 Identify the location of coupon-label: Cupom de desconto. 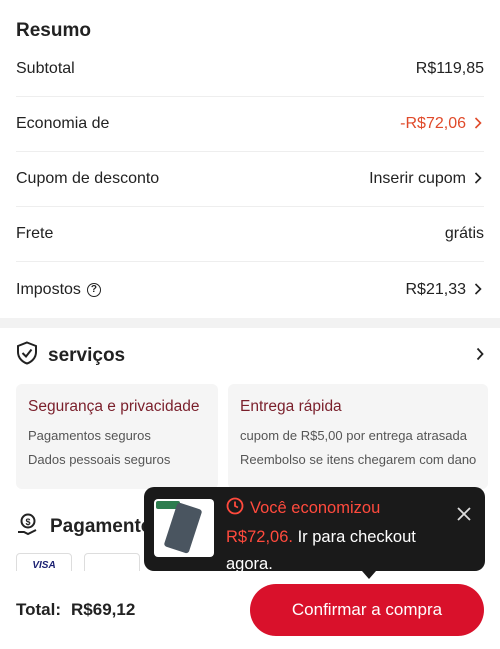
(88, 178).